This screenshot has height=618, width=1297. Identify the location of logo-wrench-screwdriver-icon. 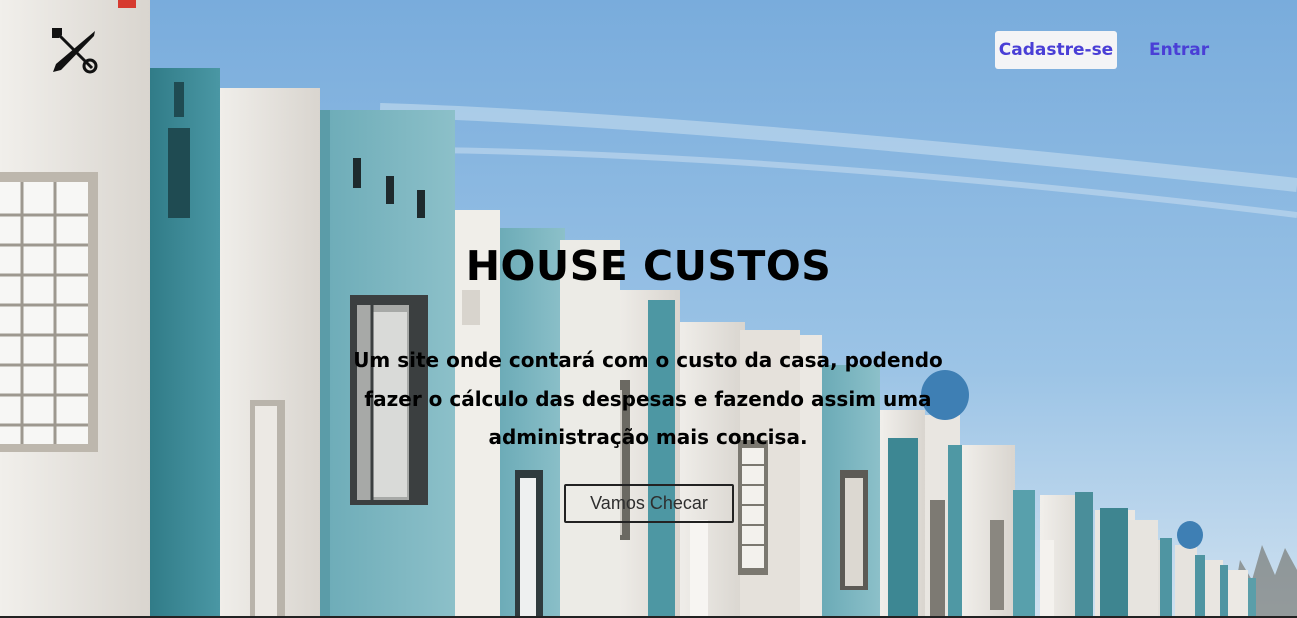
(75, 51).